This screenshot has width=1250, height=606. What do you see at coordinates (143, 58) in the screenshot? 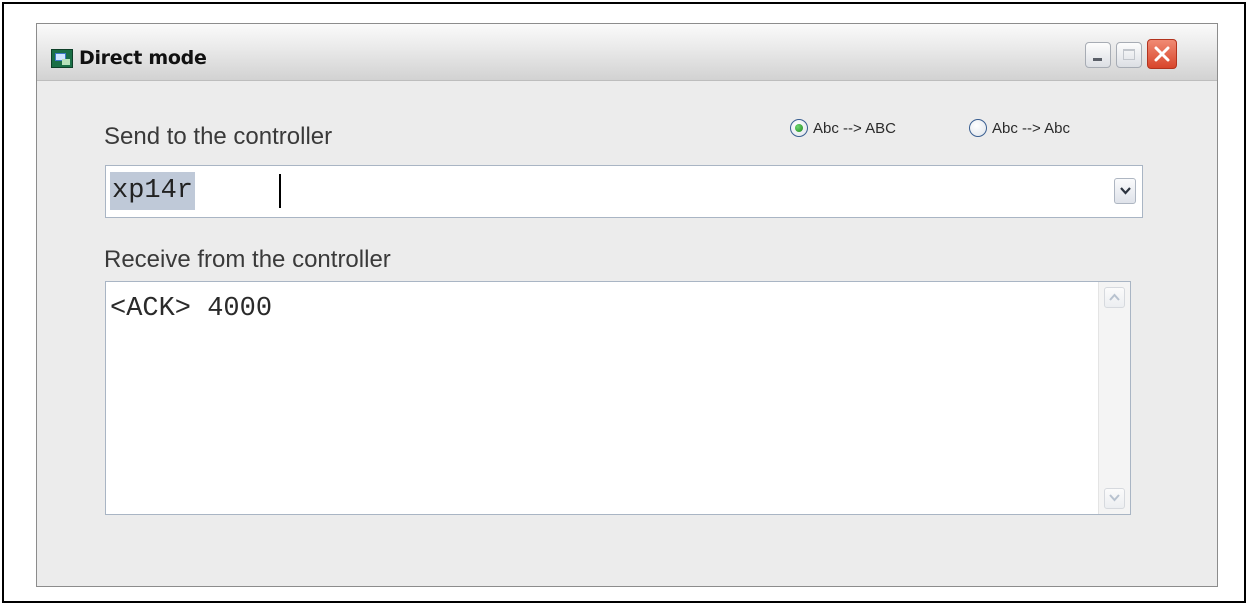
I see `window-title: Direct mode` at bounding box center [143, 58].